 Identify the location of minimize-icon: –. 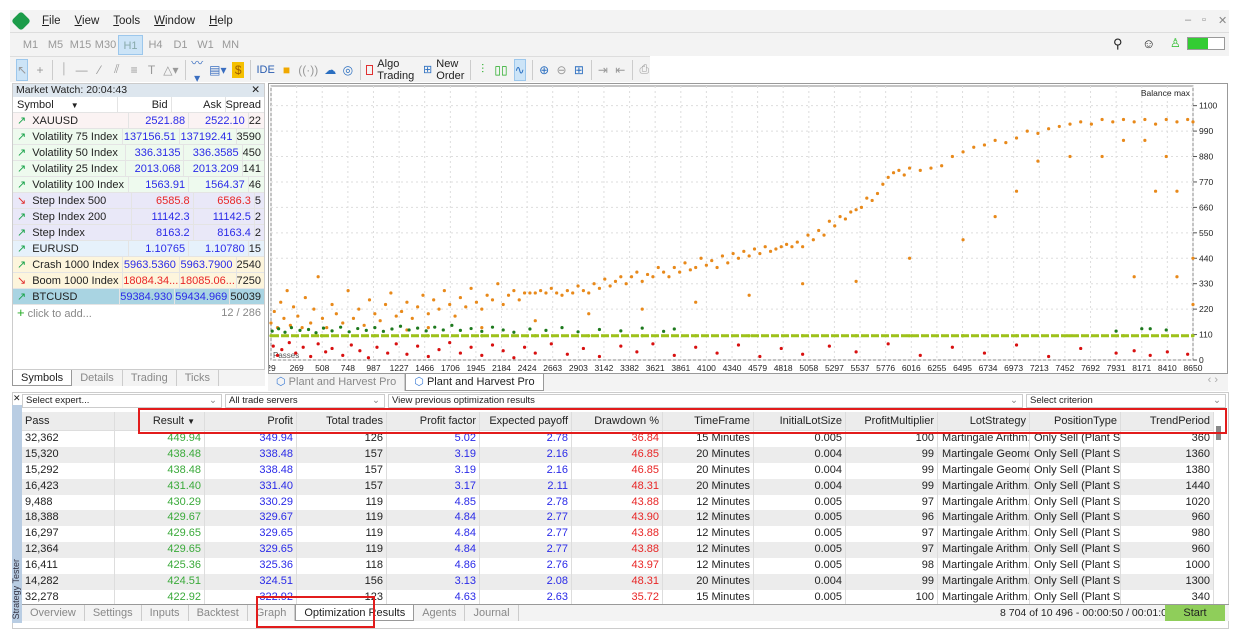
(1188, 20).